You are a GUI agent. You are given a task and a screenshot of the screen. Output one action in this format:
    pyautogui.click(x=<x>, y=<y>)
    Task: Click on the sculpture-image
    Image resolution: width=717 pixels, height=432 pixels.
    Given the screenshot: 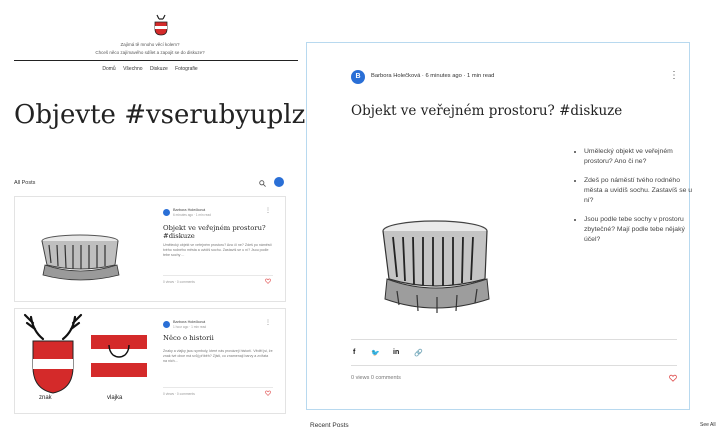 What is the action you would take?
    pyautogui.click(x=436, y=266)
    